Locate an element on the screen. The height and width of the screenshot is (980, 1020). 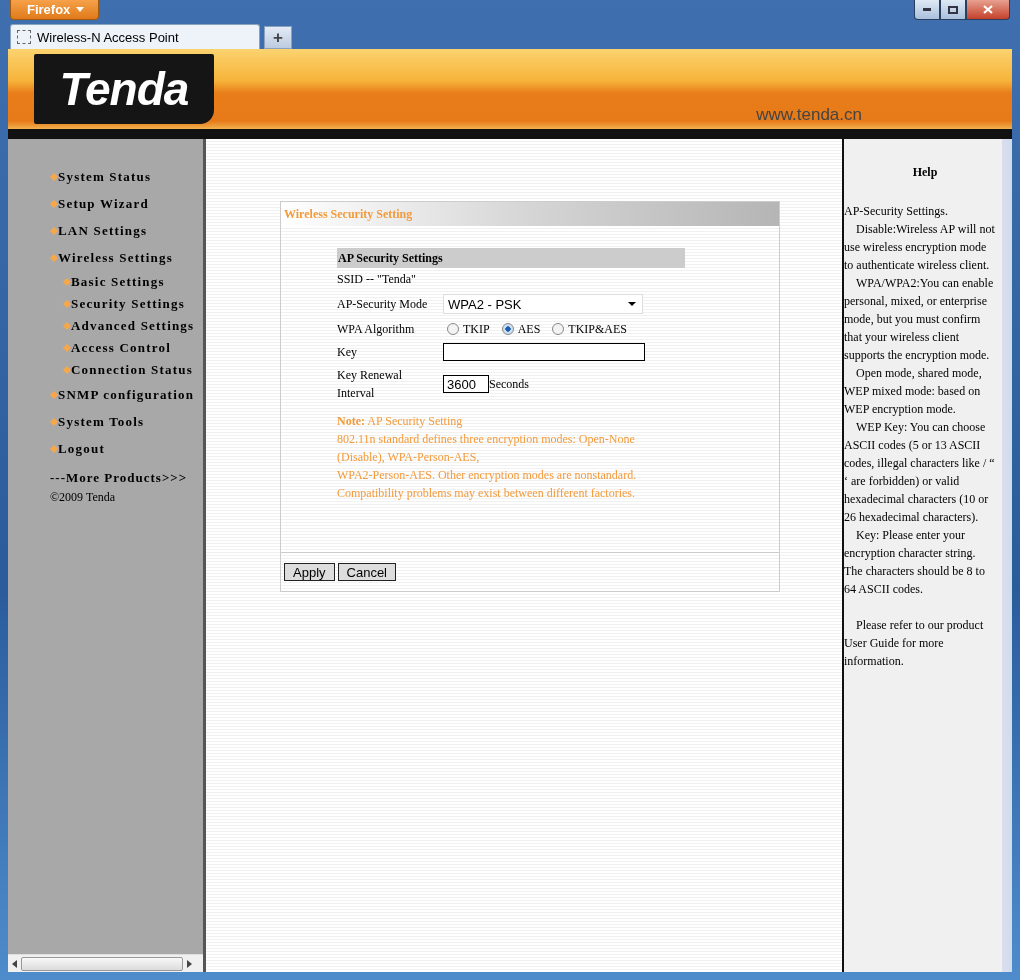
algorithm-radio: TKIP is located at coordinates (468, 329).